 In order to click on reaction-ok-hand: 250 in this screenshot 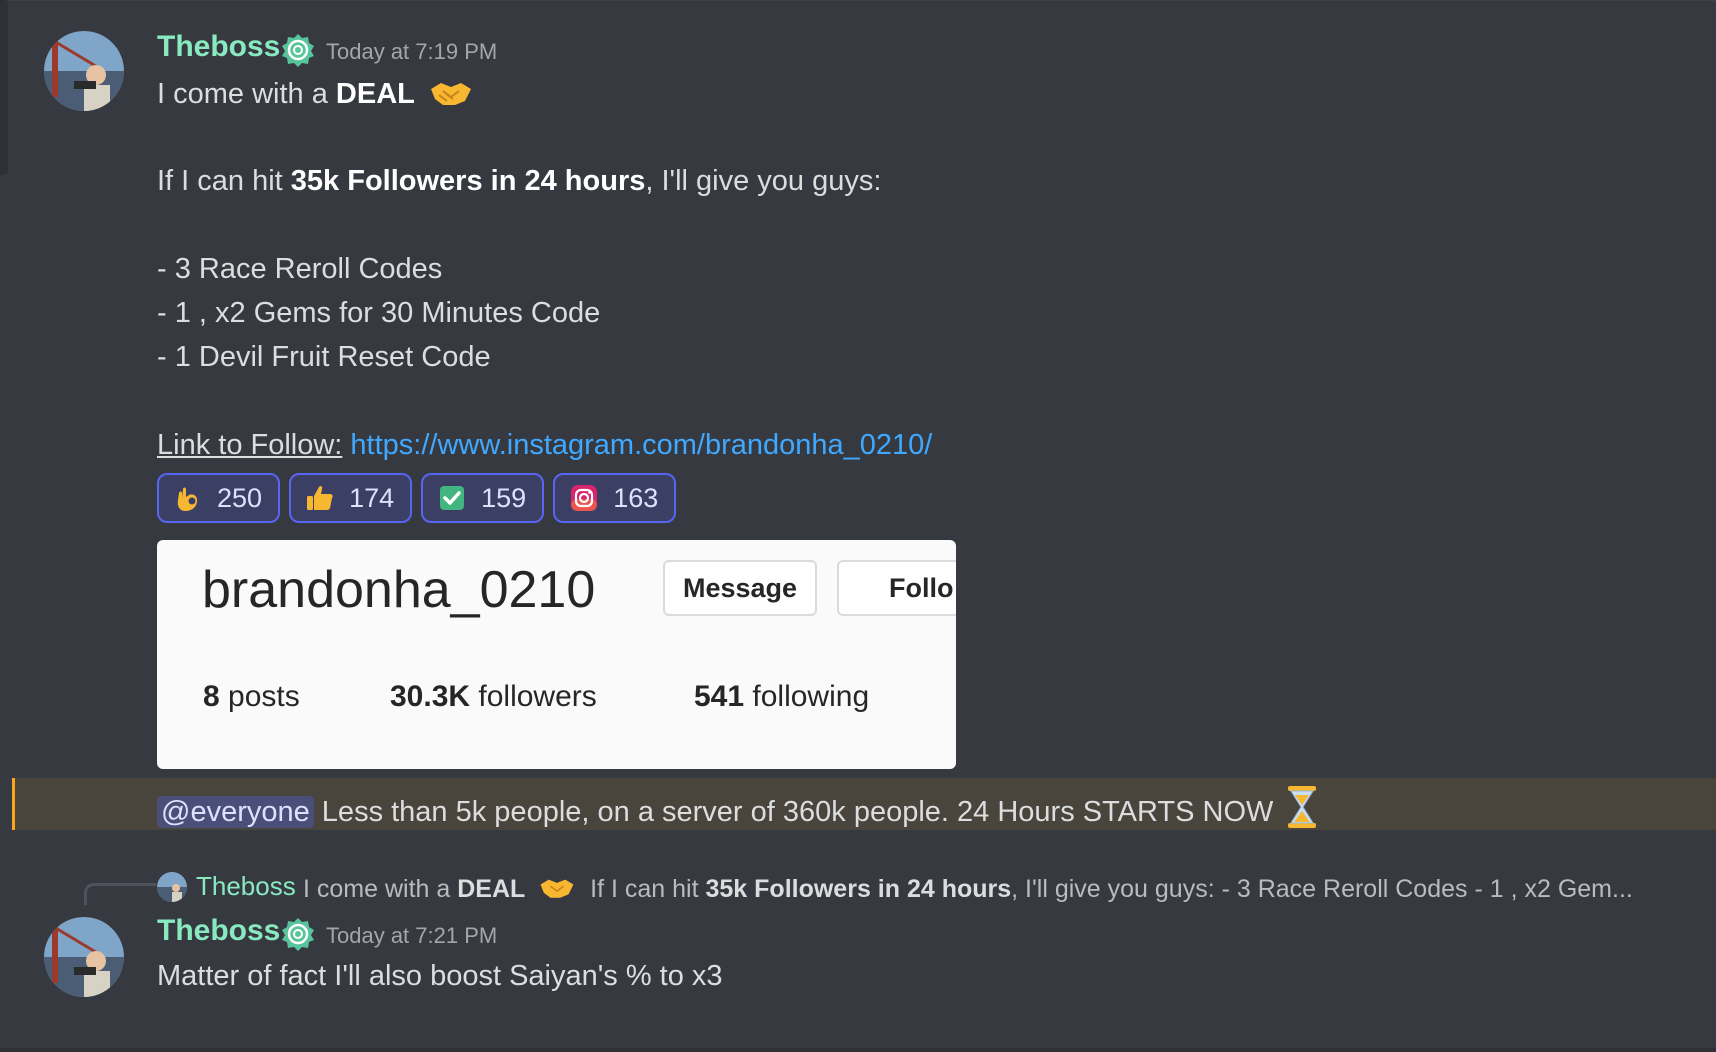, I will do `click(219, 498)`.